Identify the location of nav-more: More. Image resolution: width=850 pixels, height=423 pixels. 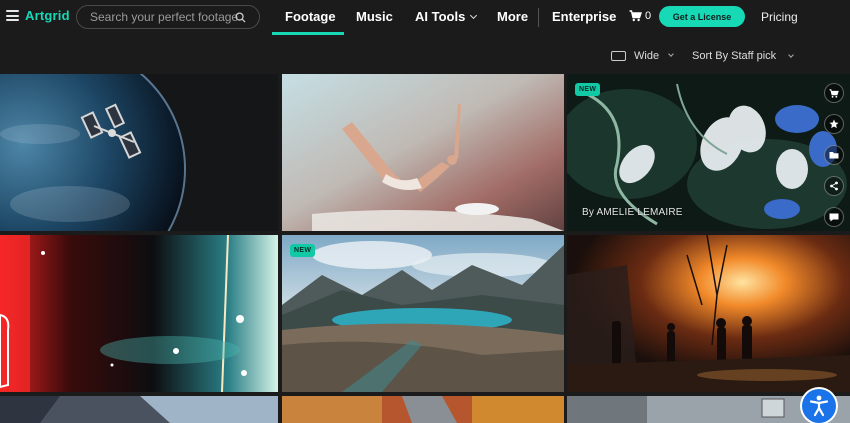
(512, 16).